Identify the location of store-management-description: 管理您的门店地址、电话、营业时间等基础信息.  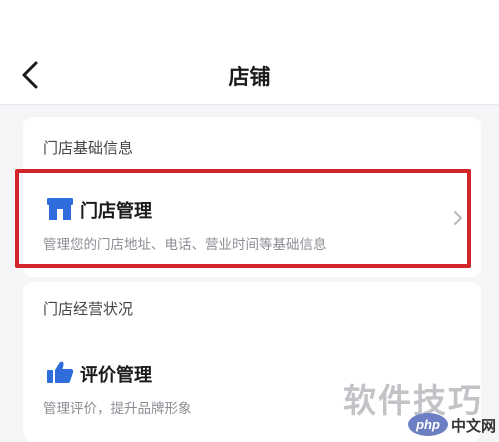
(185, 244).